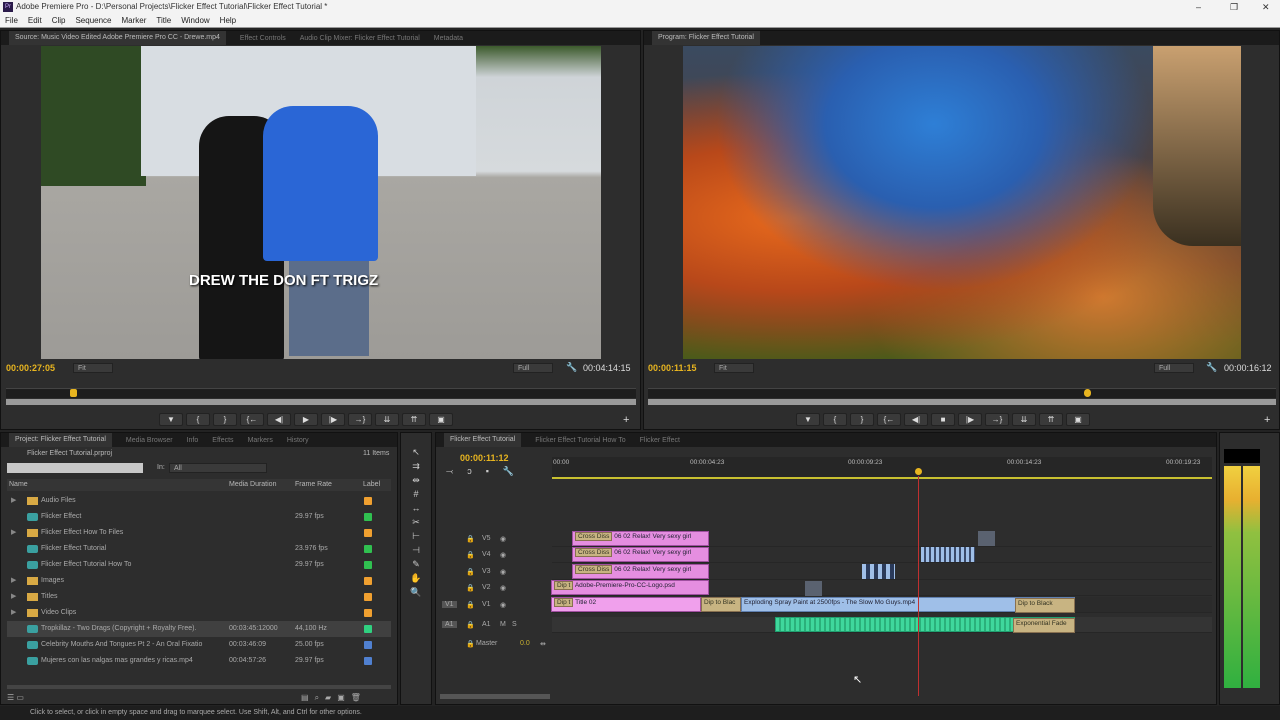 Image resolution: width=1280 pixels, height=720 pixels. What do you see at coordinates (11, 20) in the screenshot?
I see `menu-file: File` at bounding box center [11, 20].